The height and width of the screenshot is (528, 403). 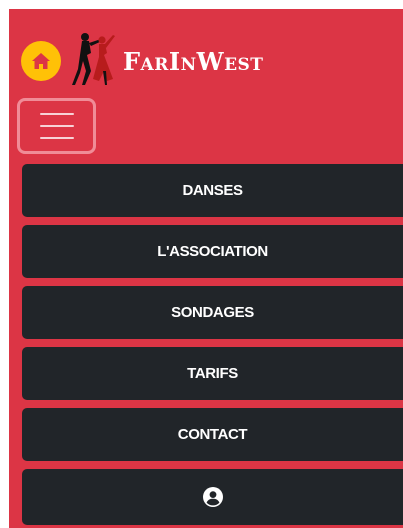 I want to click on nav-item-tarifs: TARIFS, so click(x=212, y=373).